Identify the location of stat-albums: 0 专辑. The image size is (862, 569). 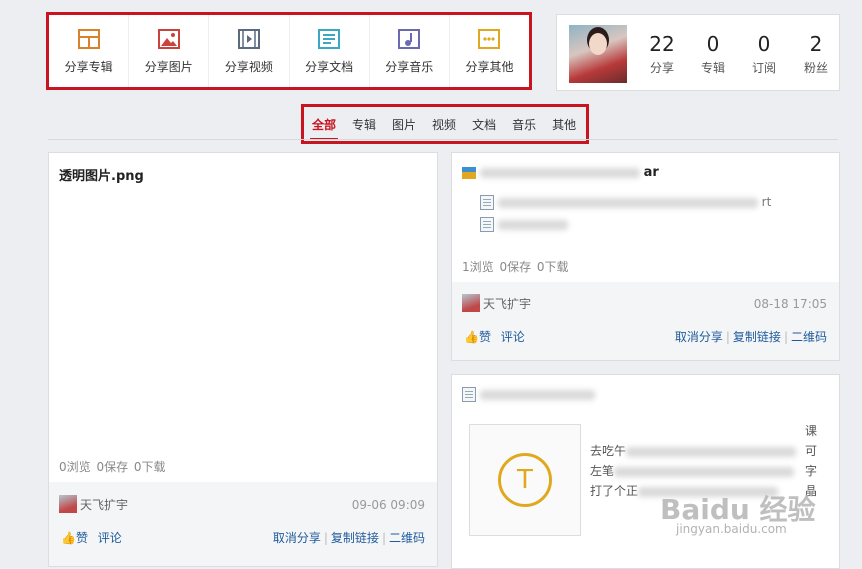
(713, 54).